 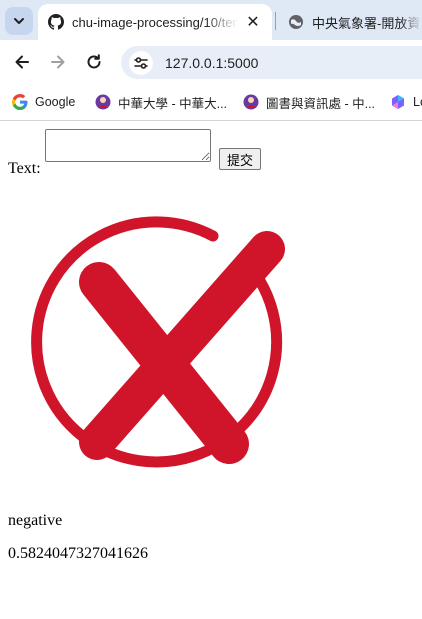 I want to click on arrow-right-icon, so click(x=58, y=62).